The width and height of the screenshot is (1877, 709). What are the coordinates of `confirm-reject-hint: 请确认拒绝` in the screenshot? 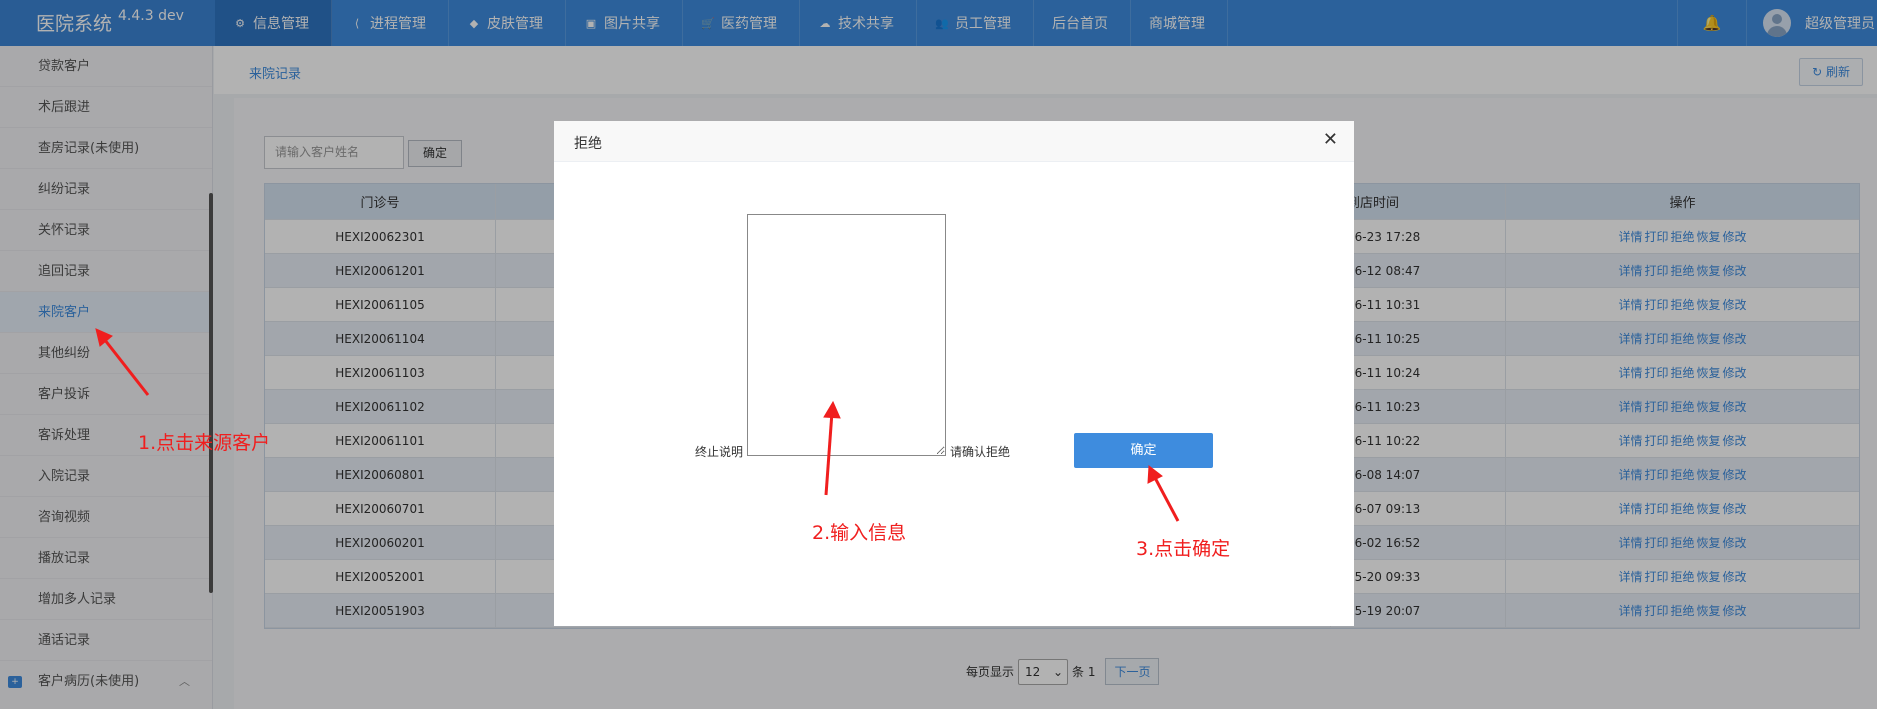 It's located at (980, 452).